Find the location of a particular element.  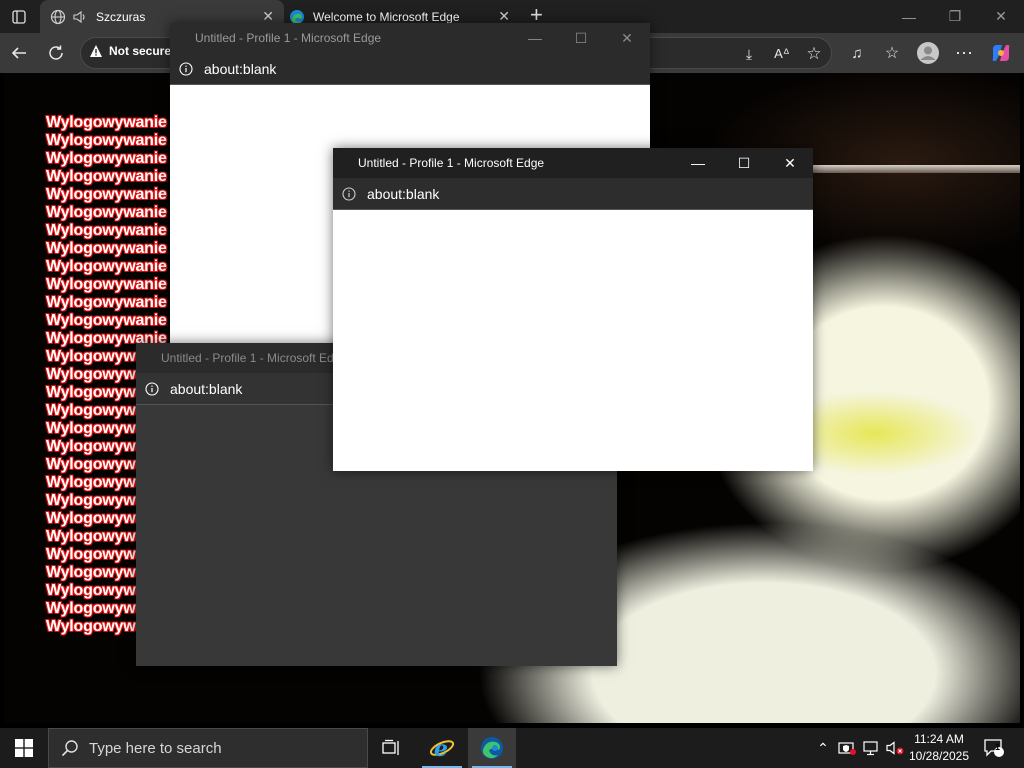

task-view-button is located at coordinates (392, 748).